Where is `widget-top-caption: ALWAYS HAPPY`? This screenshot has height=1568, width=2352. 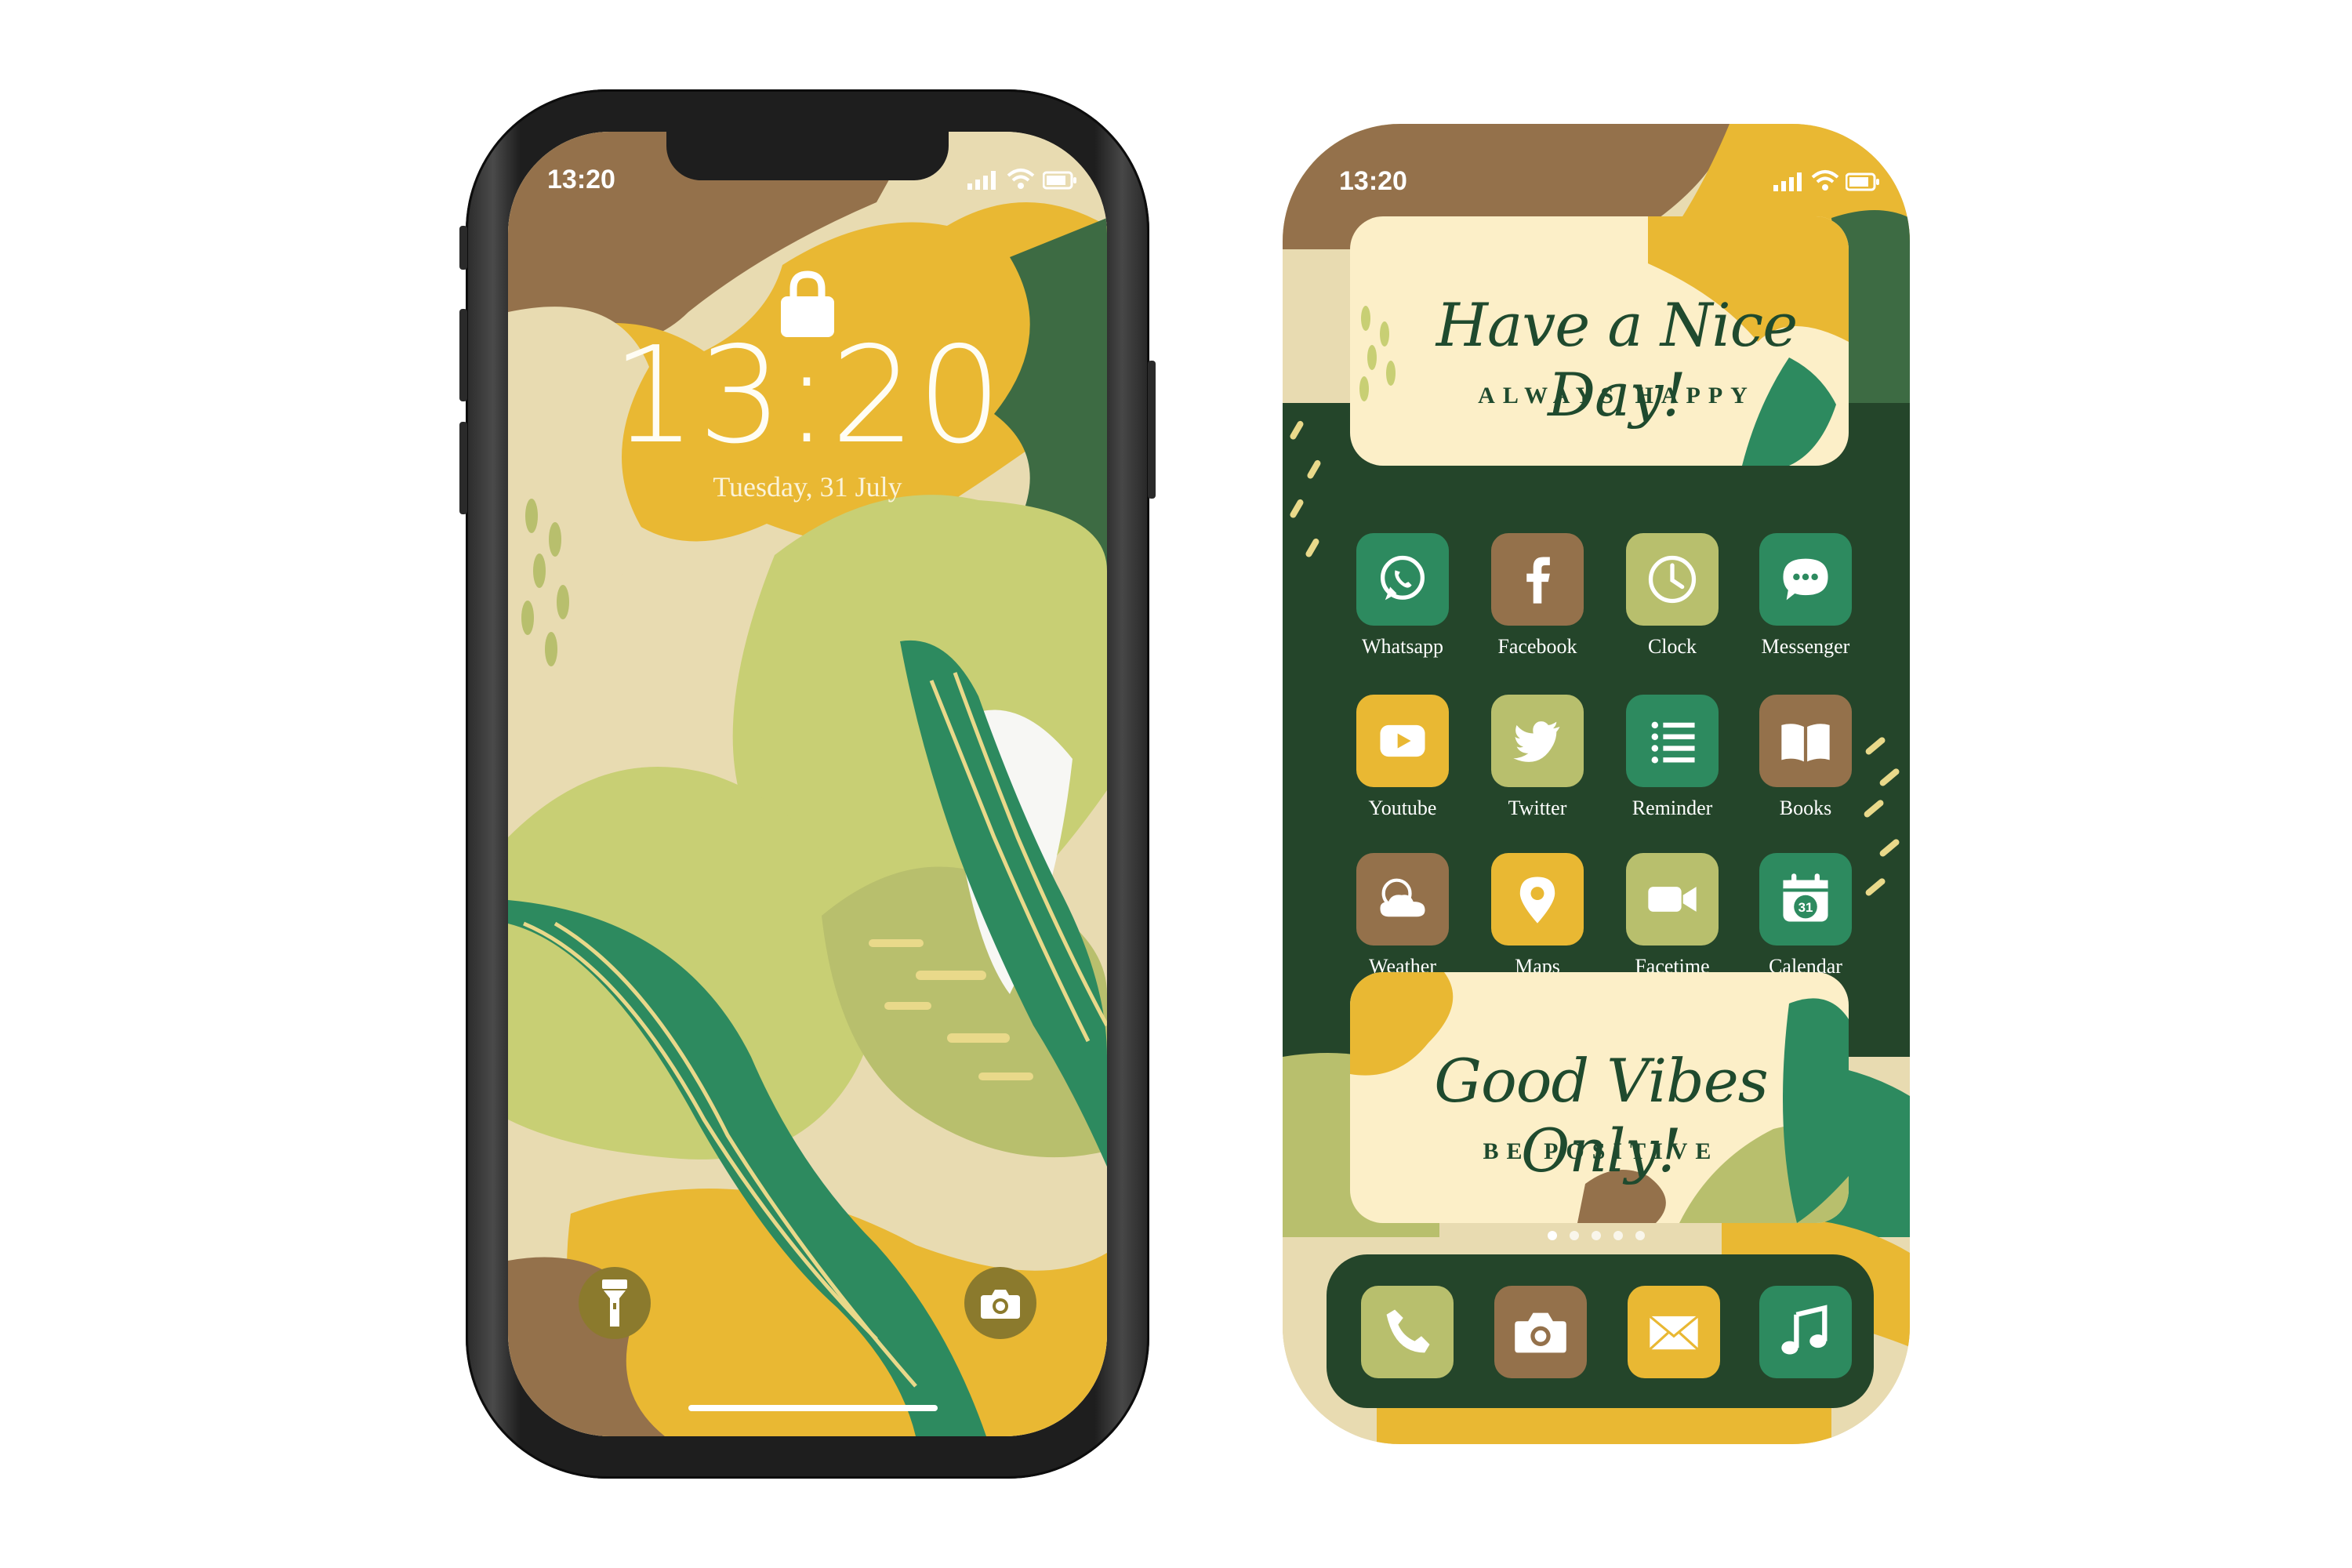
widget-top-caption: ALWAYS HAPPY is located at coordinates (1616, 395).